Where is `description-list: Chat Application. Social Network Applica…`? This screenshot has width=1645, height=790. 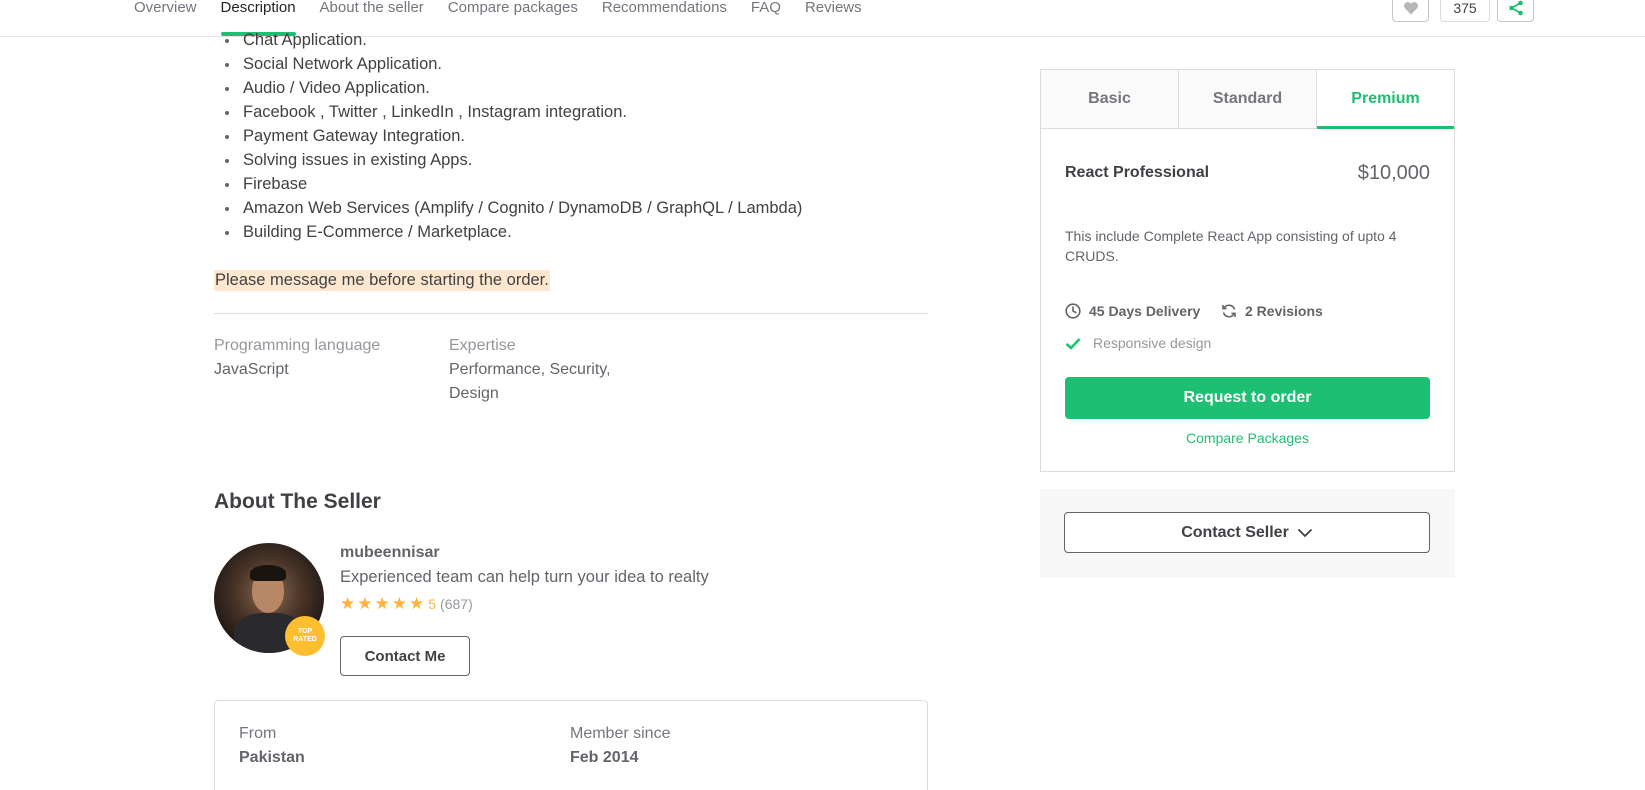 description-list: Chat Application. Social Network Applica… is located at coordinates (508, 136).